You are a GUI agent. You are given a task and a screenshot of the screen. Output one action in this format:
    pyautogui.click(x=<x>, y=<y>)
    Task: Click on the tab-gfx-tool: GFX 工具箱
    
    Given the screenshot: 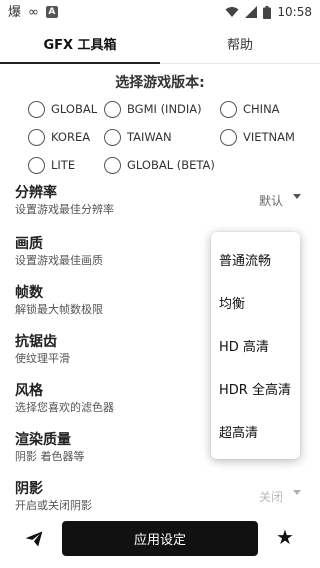 What is the action you would take?
    pyautogui.click(x=80, y=44)
    